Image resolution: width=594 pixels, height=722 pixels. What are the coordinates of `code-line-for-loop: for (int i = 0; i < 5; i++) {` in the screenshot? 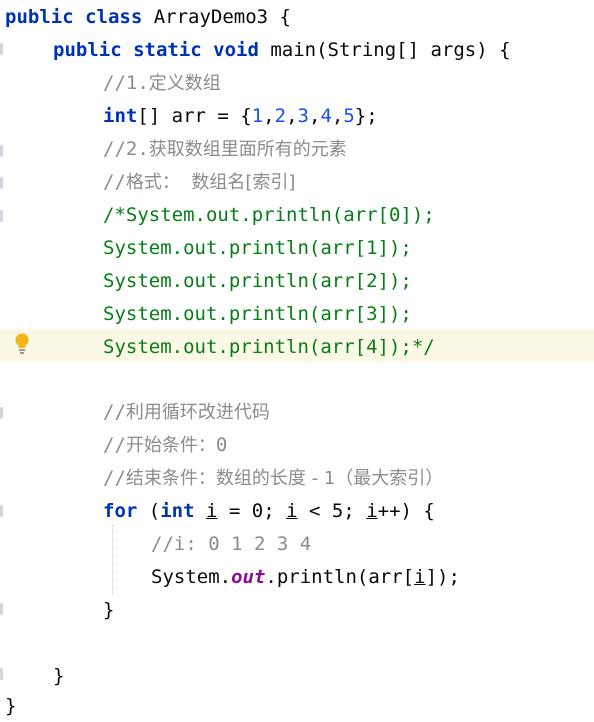 It's located at (269, 511).